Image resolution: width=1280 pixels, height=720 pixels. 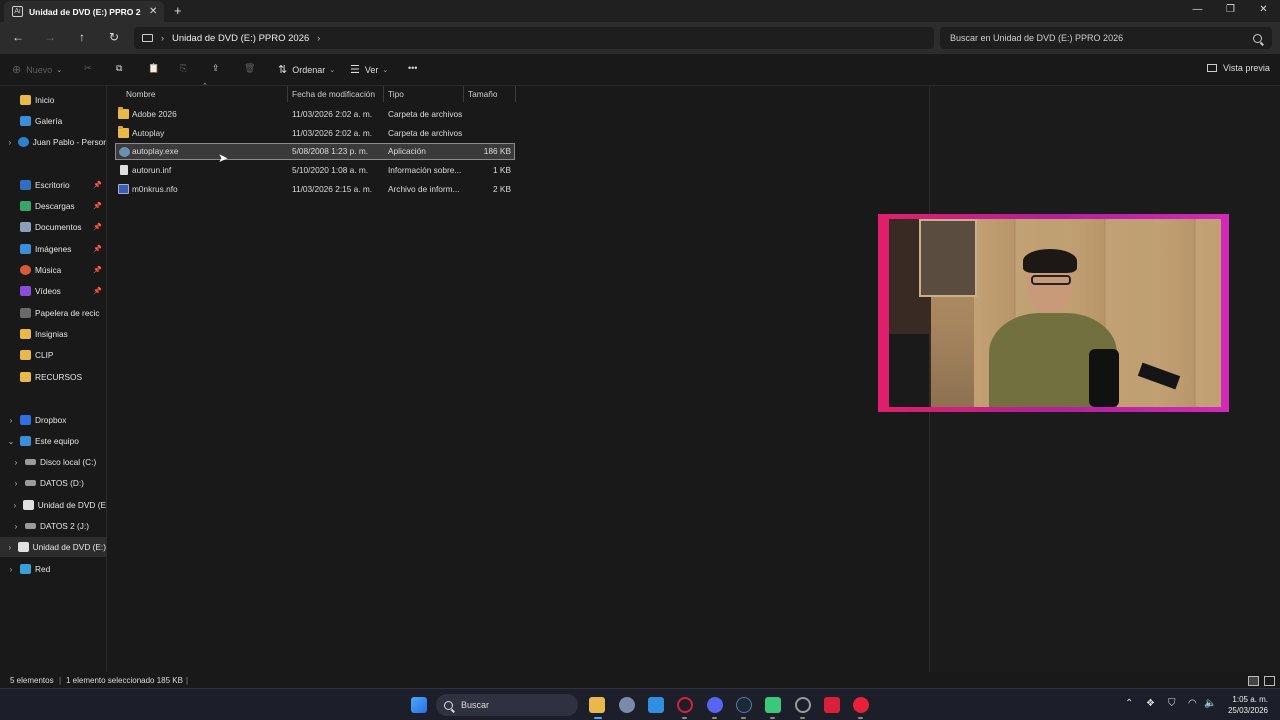 What do you see at coordinates (53, 142) in the screenshot?
I see `sidebar-item-onedrive: › Juan Pablo - Persor` at bounding box center [53, 142].